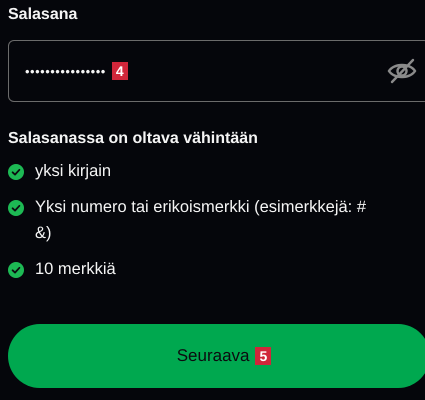 Image resolution: width=425 pixels, height=400 pixels. I want to click on password-value: ••••••••••••••••, so click(65, 71).